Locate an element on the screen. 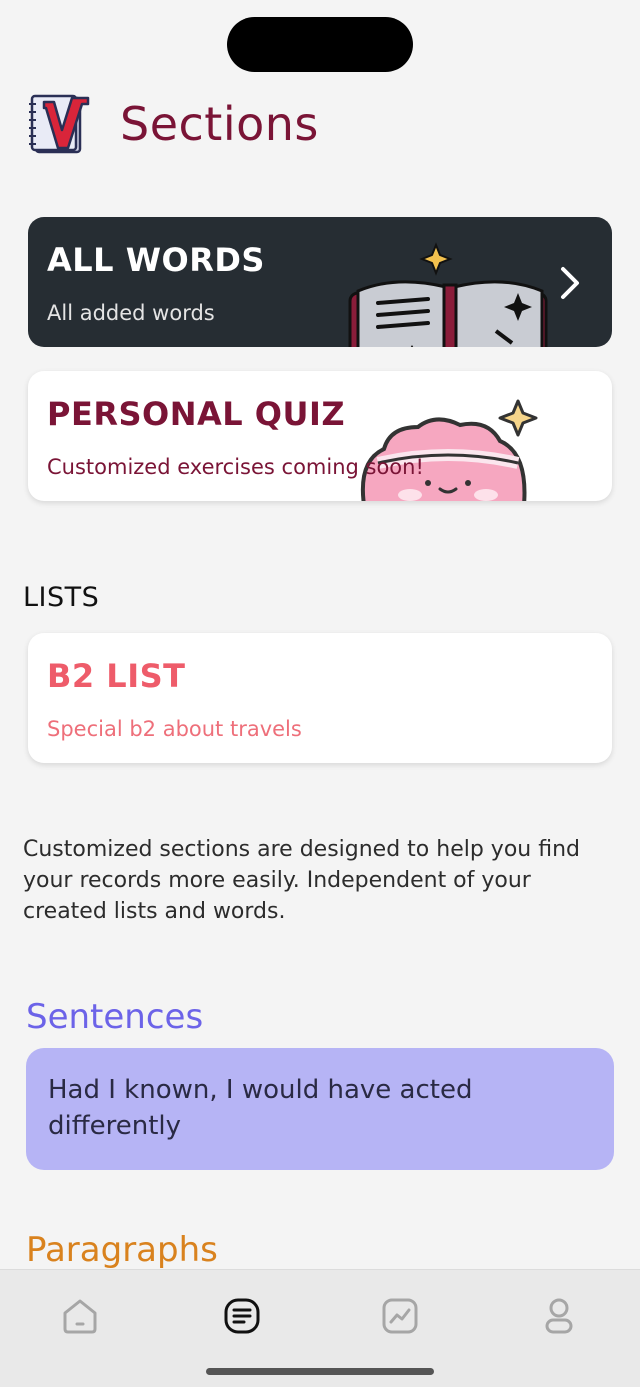  chevron-right-icon is located at coordinates (570, 283).